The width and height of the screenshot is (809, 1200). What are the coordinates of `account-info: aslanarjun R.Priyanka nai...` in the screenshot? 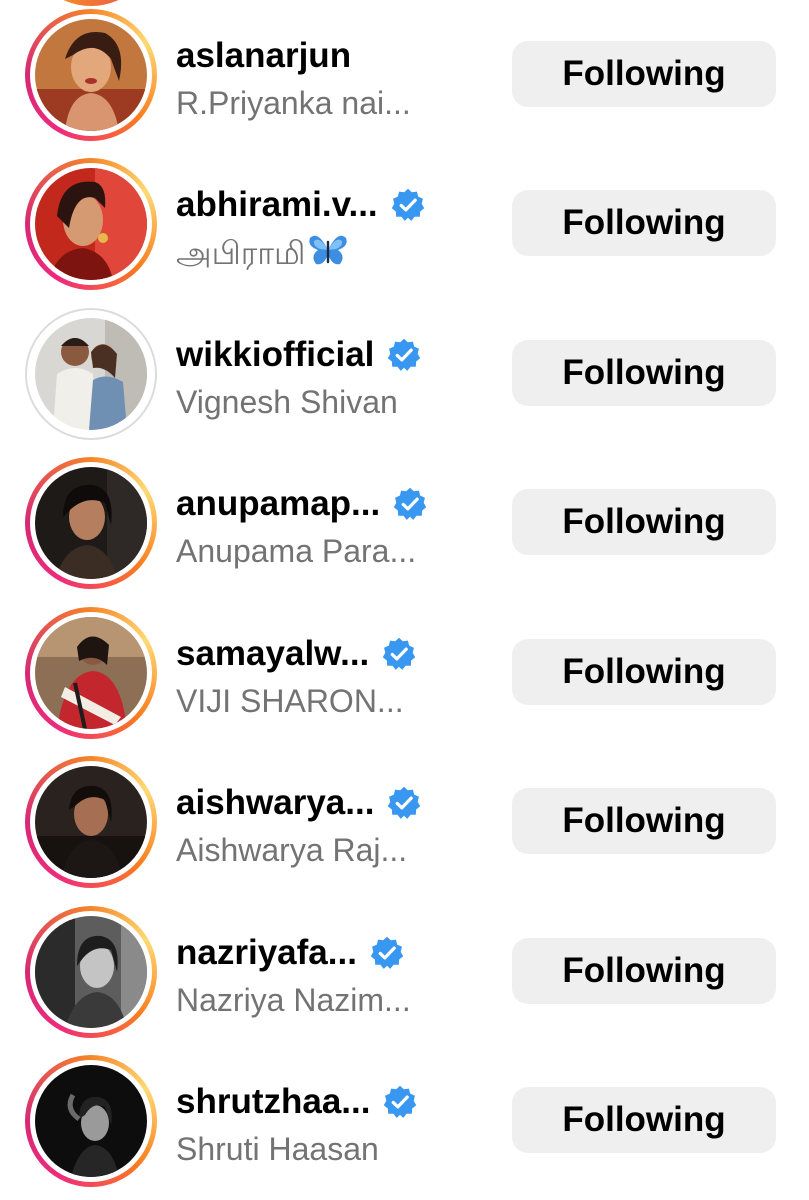 It's located at (336, 78).